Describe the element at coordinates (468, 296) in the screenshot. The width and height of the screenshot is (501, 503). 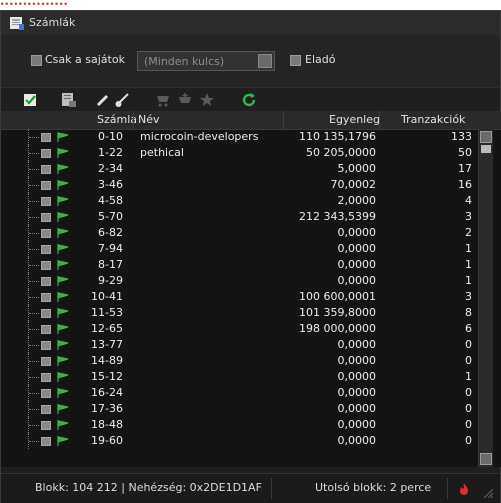
I see `transactions-cell: 3` at that location.